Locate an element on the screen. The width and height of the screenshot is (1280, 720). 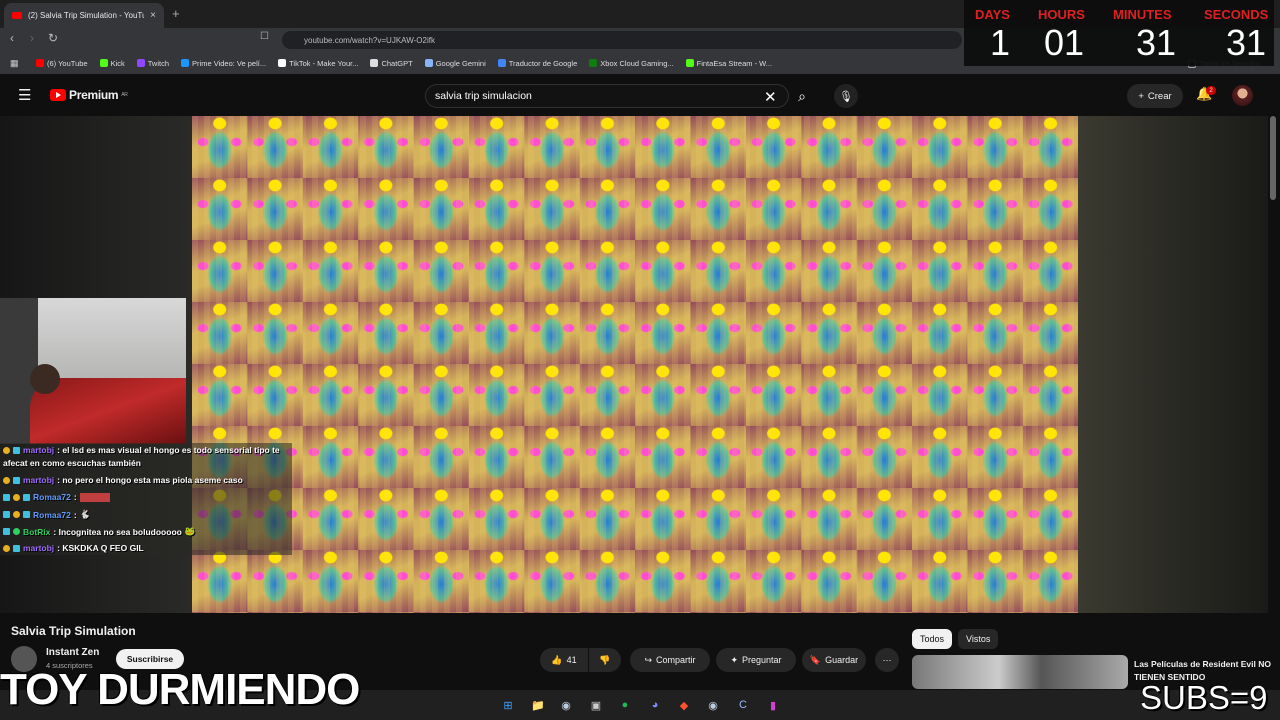
file-explorer-icon: 📁 is located at coordinates (538, 705).